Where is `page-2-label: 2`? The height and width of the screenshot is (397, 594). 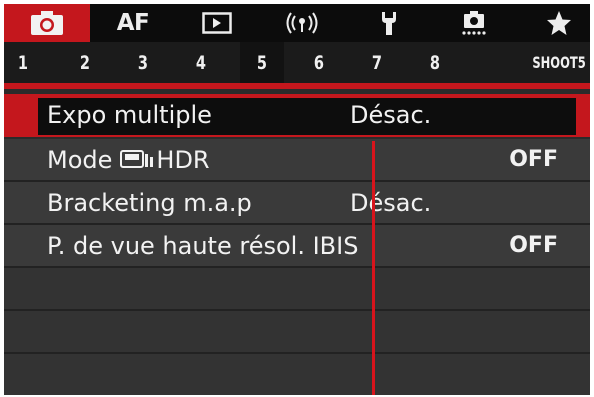 page-2-label: 2 is located at coordinates (85, 62).